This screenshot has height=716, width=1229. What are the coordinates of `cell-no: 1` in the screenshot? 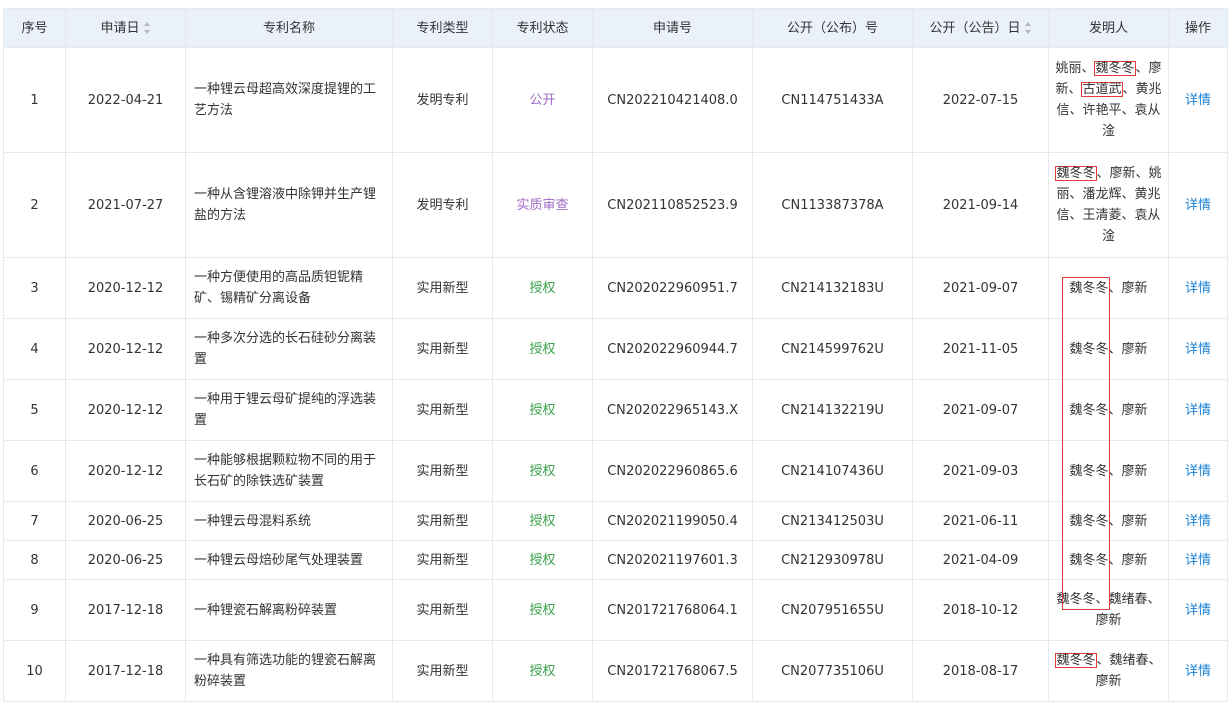 It's located at (34, 100).